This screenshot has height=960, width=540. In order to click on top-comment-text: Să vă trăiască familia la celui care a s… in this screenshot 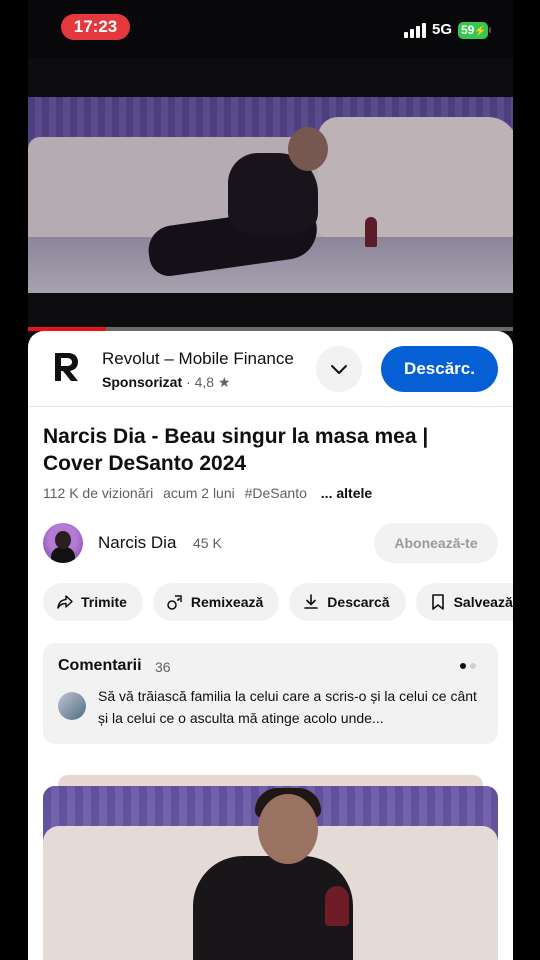, I will do `click(287, 707)`.